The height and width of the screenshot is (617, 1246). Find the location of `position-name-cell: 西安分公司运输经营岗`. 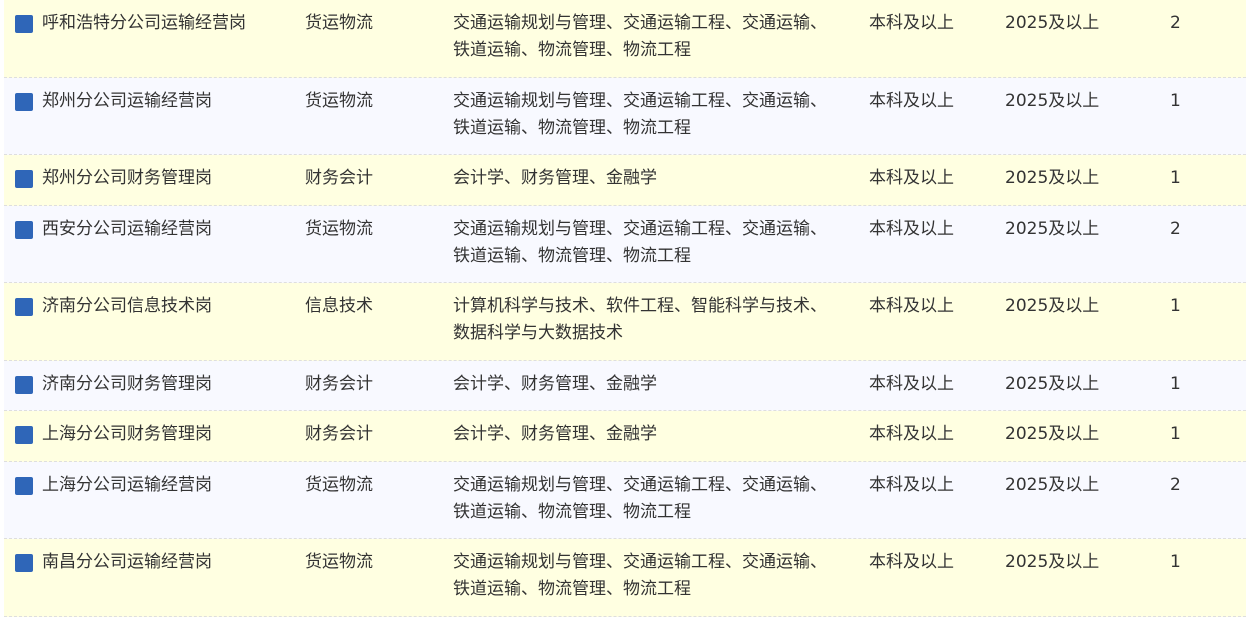

position-name-cell: 西安分公司运输经营岗 is located at coordinates (154, 224).